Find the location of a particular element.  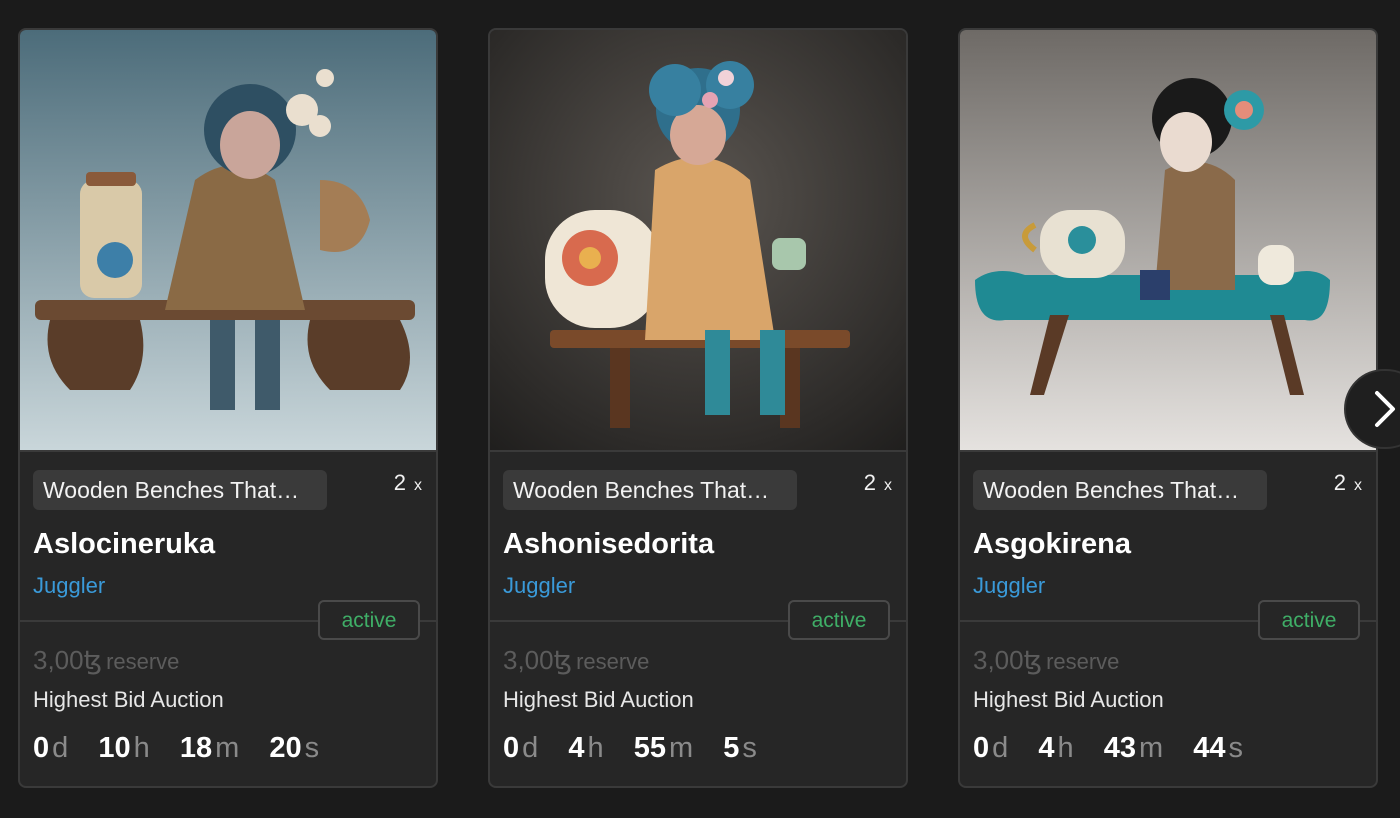

countdown-timer: 0d 4h 43 m 44 s is located at coordinates (1119, 748).